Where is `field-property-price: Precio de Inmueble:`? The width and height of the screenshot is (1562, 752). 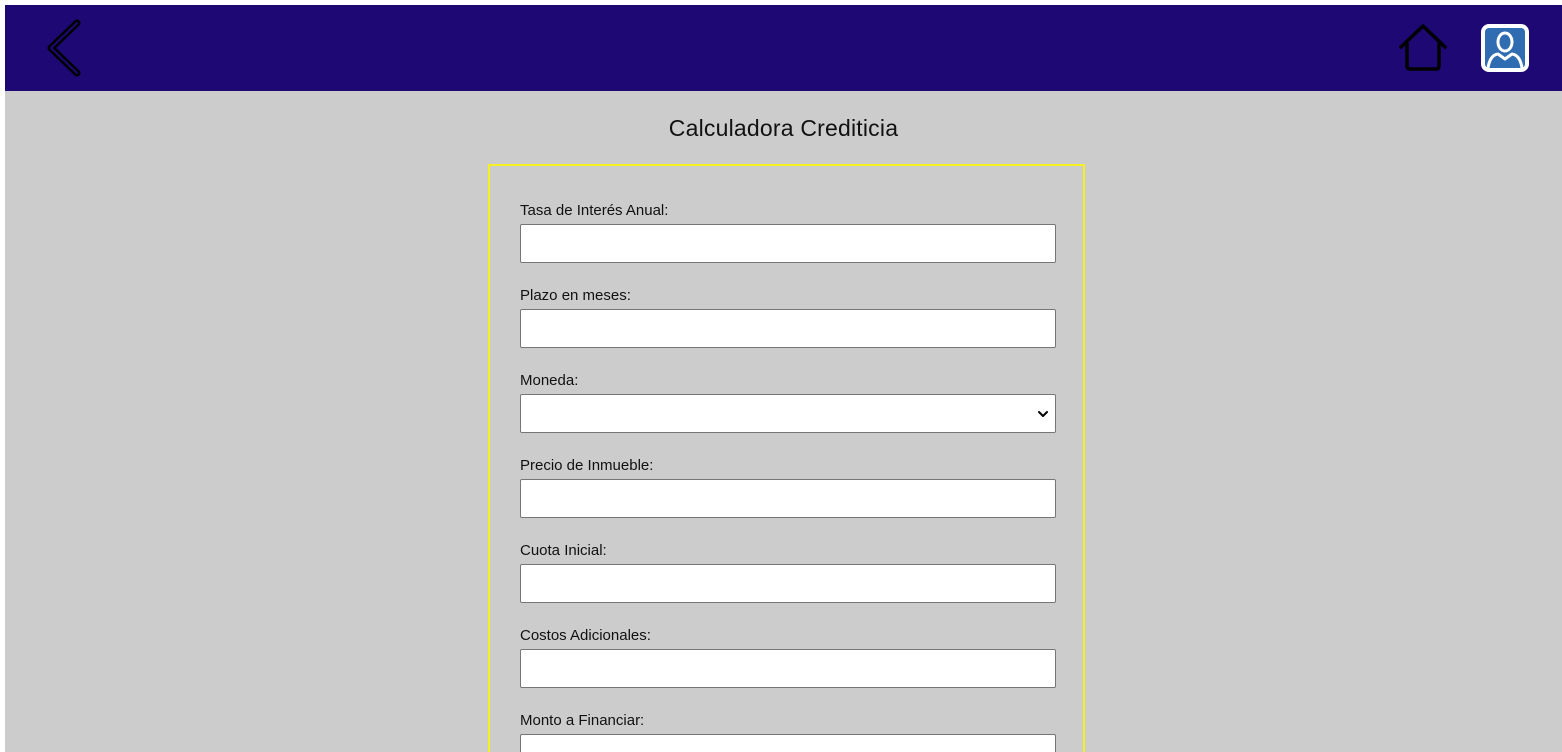
field-property-price: Precio de Inmueble: is located at coordinates (788, 487).